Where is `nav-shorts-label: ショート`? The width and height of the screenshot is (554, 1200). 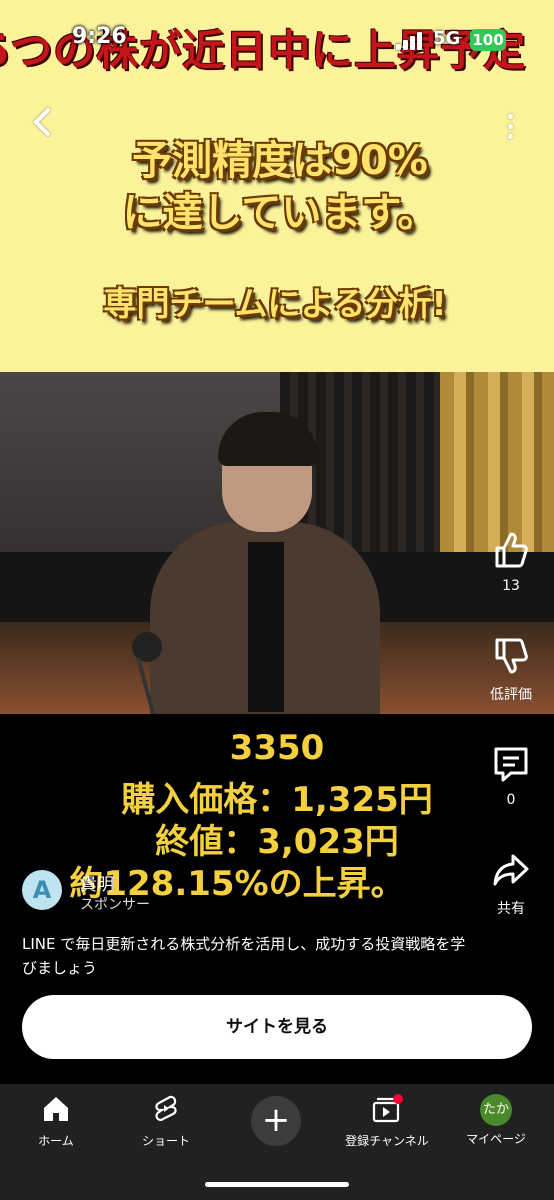
nav-shorts-label: ショート is located at coordinates (165, 1141).